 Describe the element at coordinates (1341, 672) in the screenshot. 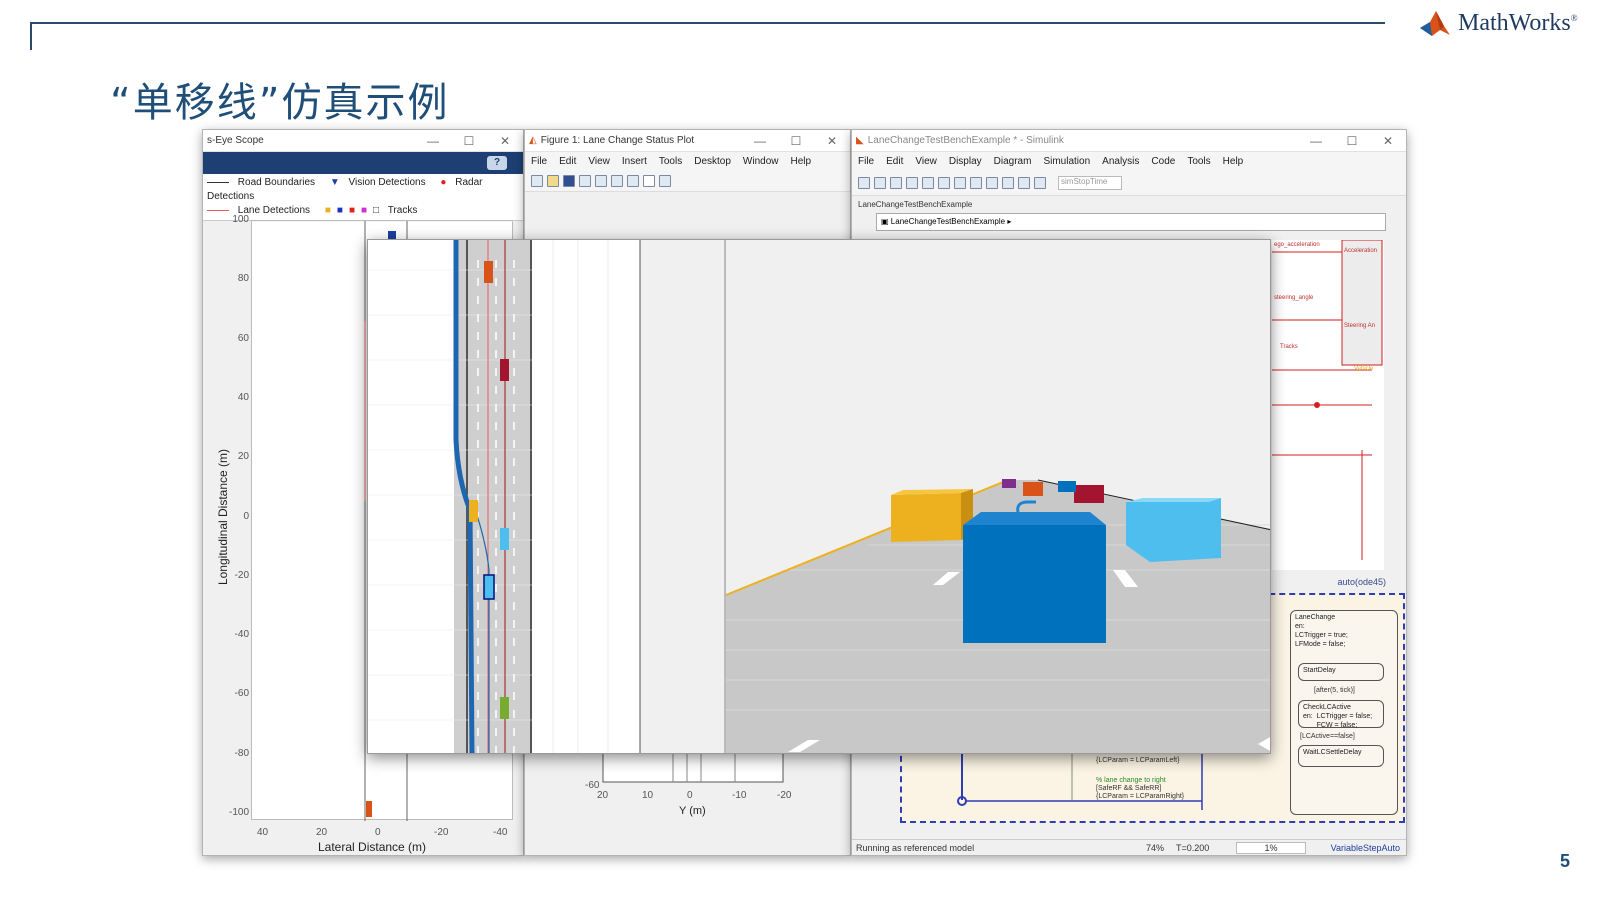

I see `state-startdelay: StartDelay` at that location.